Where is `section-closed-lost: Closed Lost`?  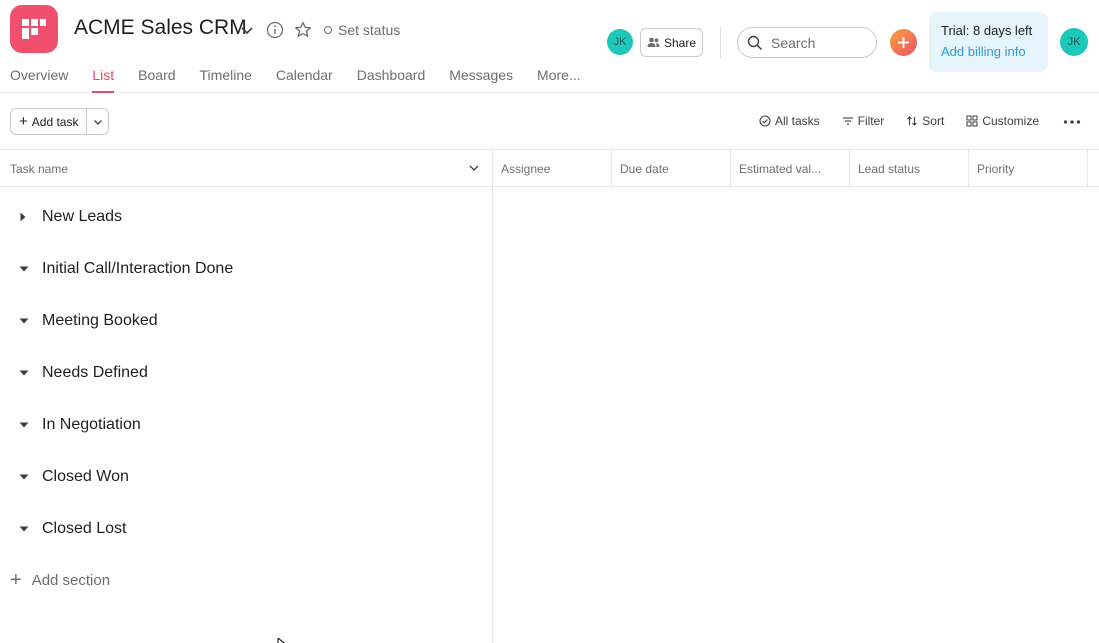
section-closed-lost: Closed Lost is located at coordinates (68, 529).